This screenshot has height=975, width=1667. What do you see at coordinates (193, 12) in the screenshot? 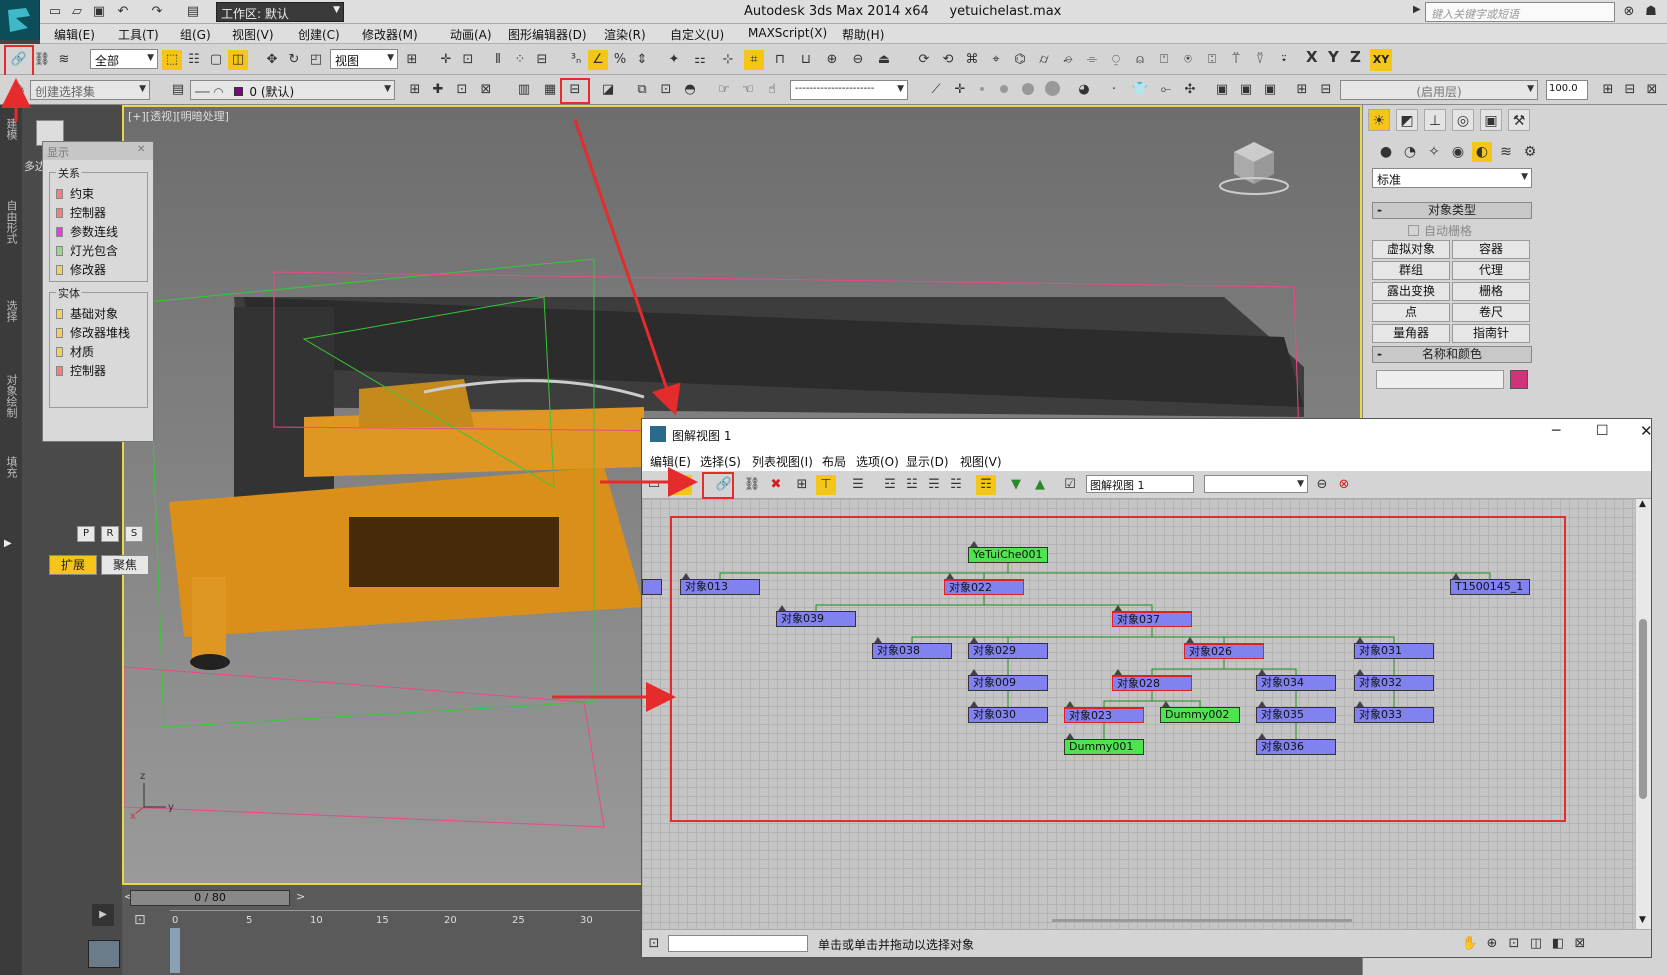
I see `project-folder-icon: ▤` at bounding box center [193, 12].